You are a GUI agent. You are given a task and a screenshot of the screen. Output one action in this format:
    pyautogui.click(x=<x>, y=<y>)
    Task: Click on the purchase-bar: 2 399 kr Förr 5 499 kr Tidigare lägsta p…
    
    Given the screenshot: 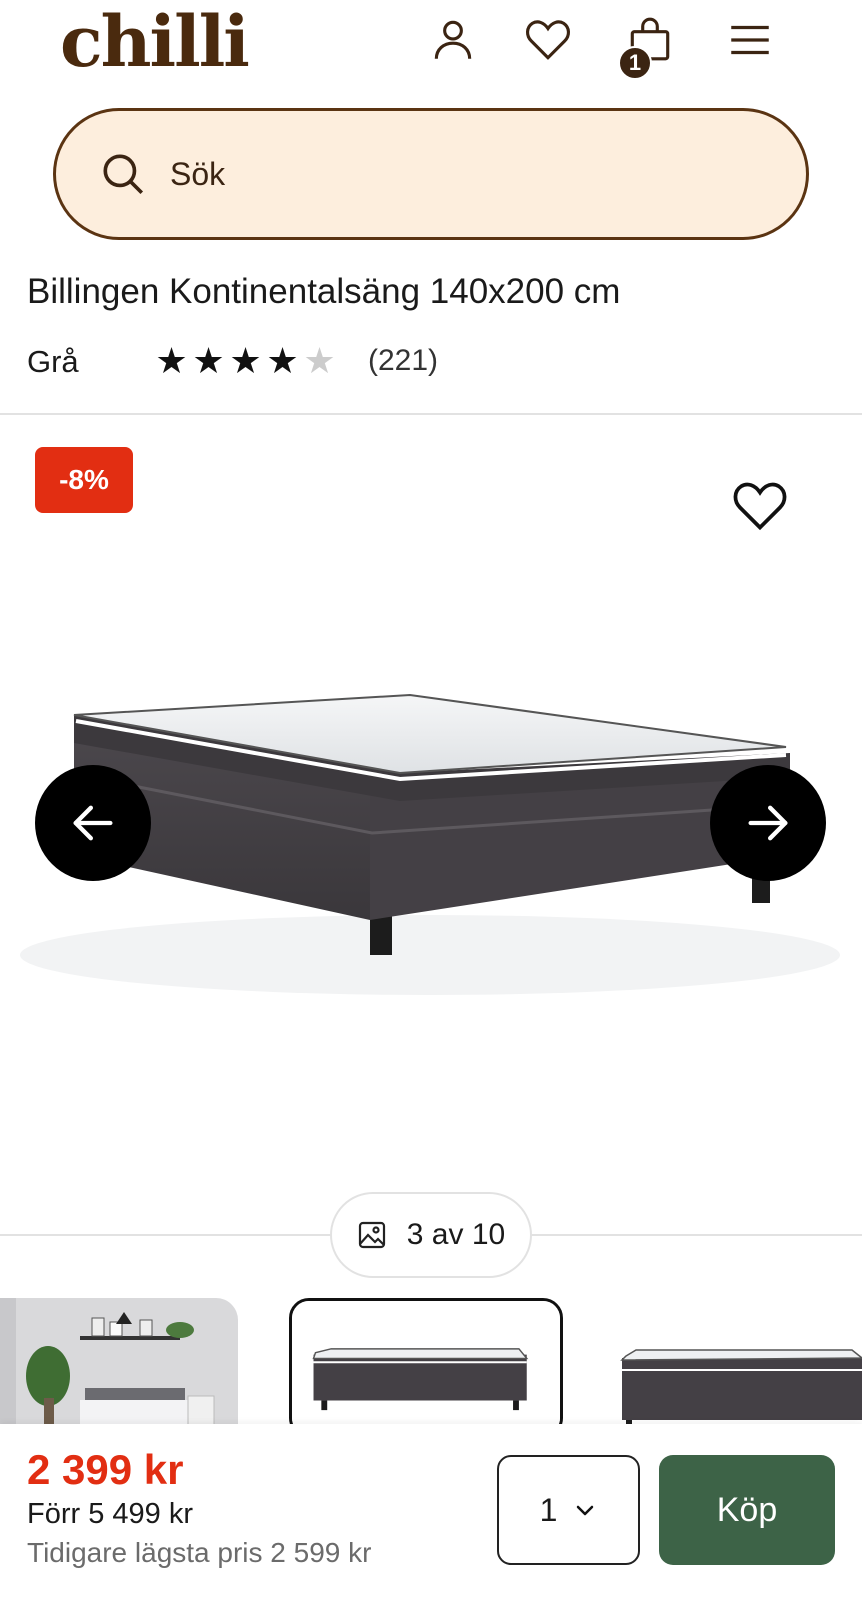 What is the action you would take?
    pyautogui.click(x=431, y=1512)
    